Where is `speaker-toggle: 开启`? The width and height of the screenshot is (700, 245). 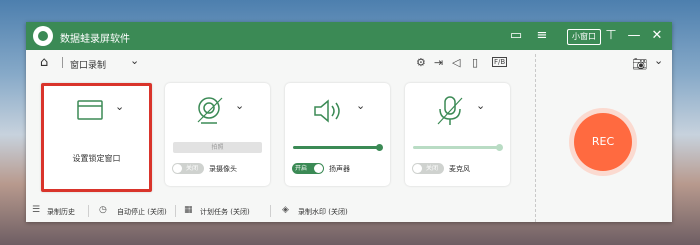
speaker-toggle: 开启 is located at coordinates (308, 168).